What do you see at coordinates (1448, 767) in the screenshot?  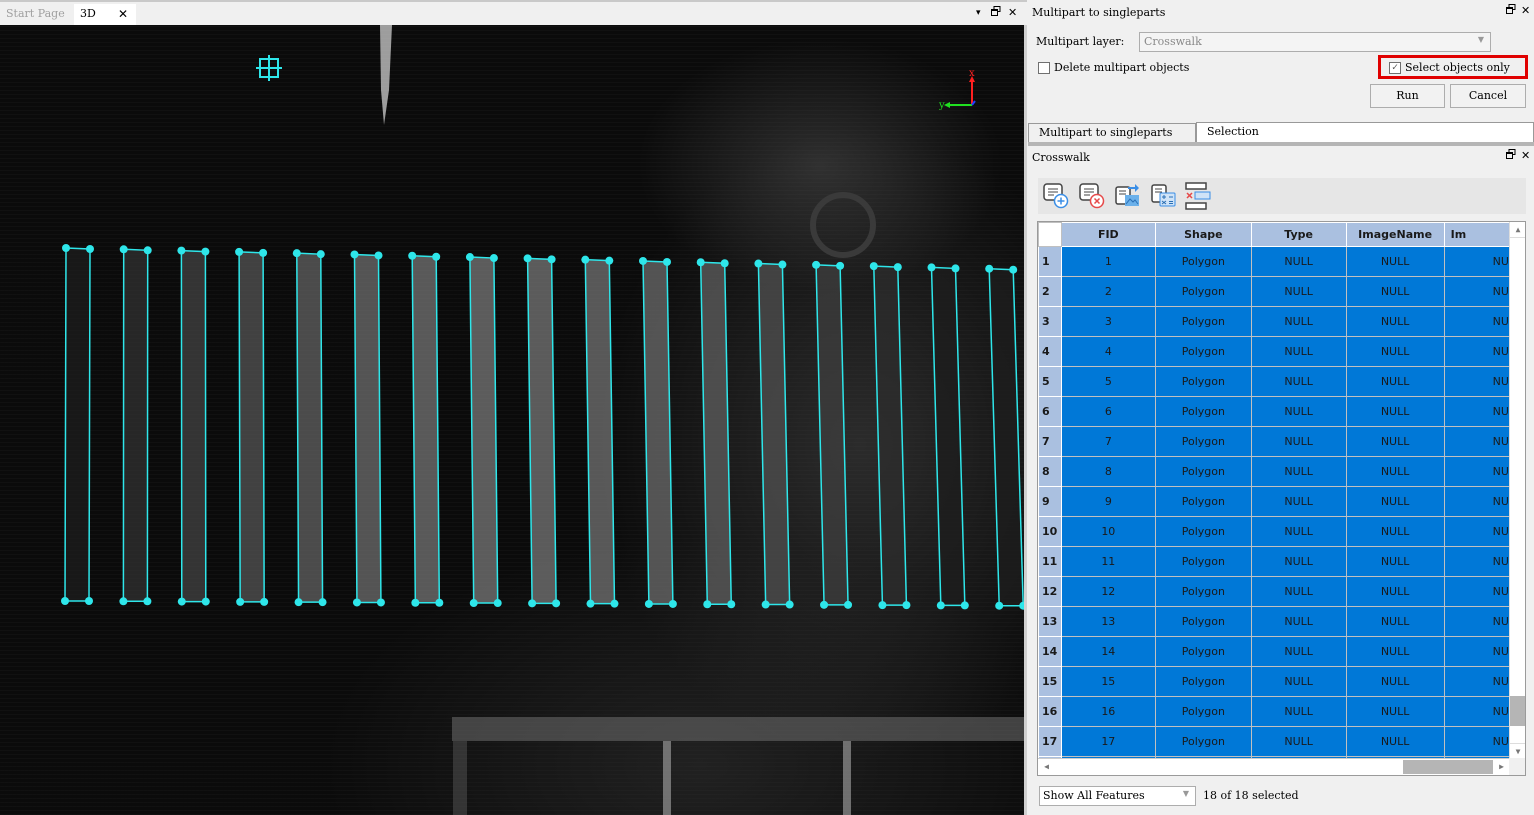 I see `scroll-thumb` at bounding box center [1448, 767].